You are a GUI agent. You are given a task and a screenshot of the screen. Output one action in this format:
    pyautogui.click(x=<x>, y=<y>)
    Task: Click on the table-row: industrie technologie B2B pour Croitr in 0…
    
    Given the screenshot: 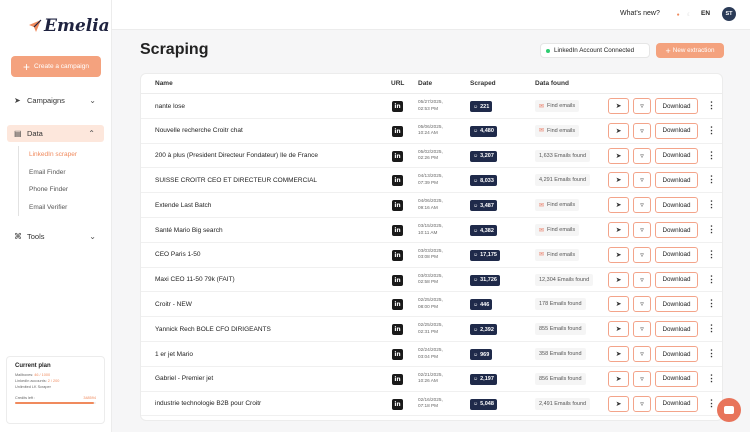 What is the action you would take?
    pyautogui.click(x=431, y=404)
    